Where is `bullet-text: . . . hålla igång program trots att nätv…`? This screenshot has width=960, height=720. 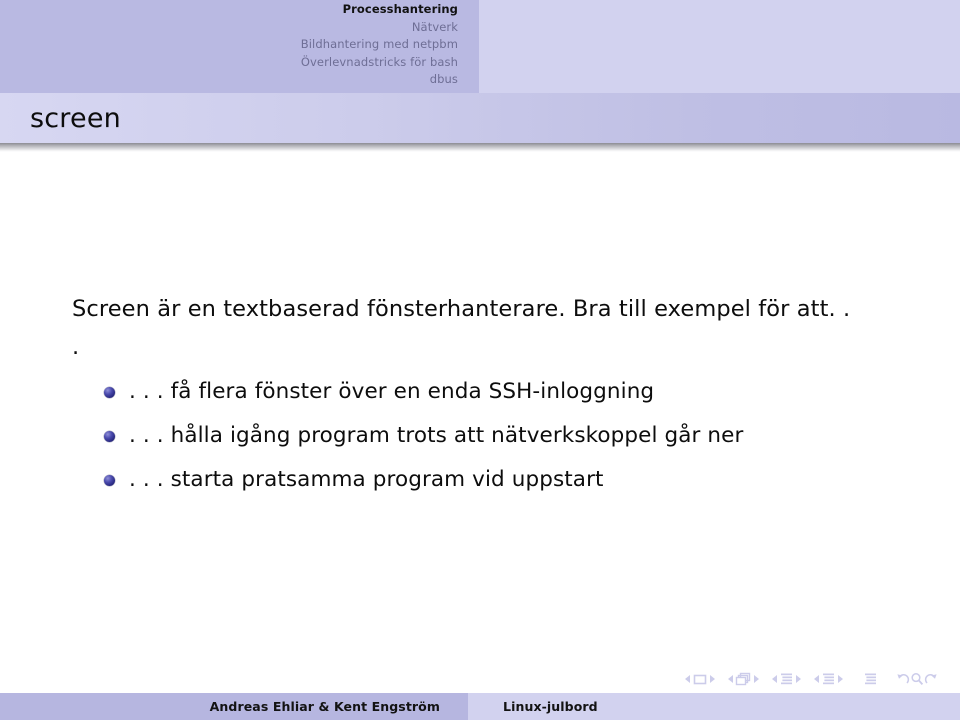
bullet-text: . . . hålla igång program trots att nätv… is located at coordinates (436, 435).